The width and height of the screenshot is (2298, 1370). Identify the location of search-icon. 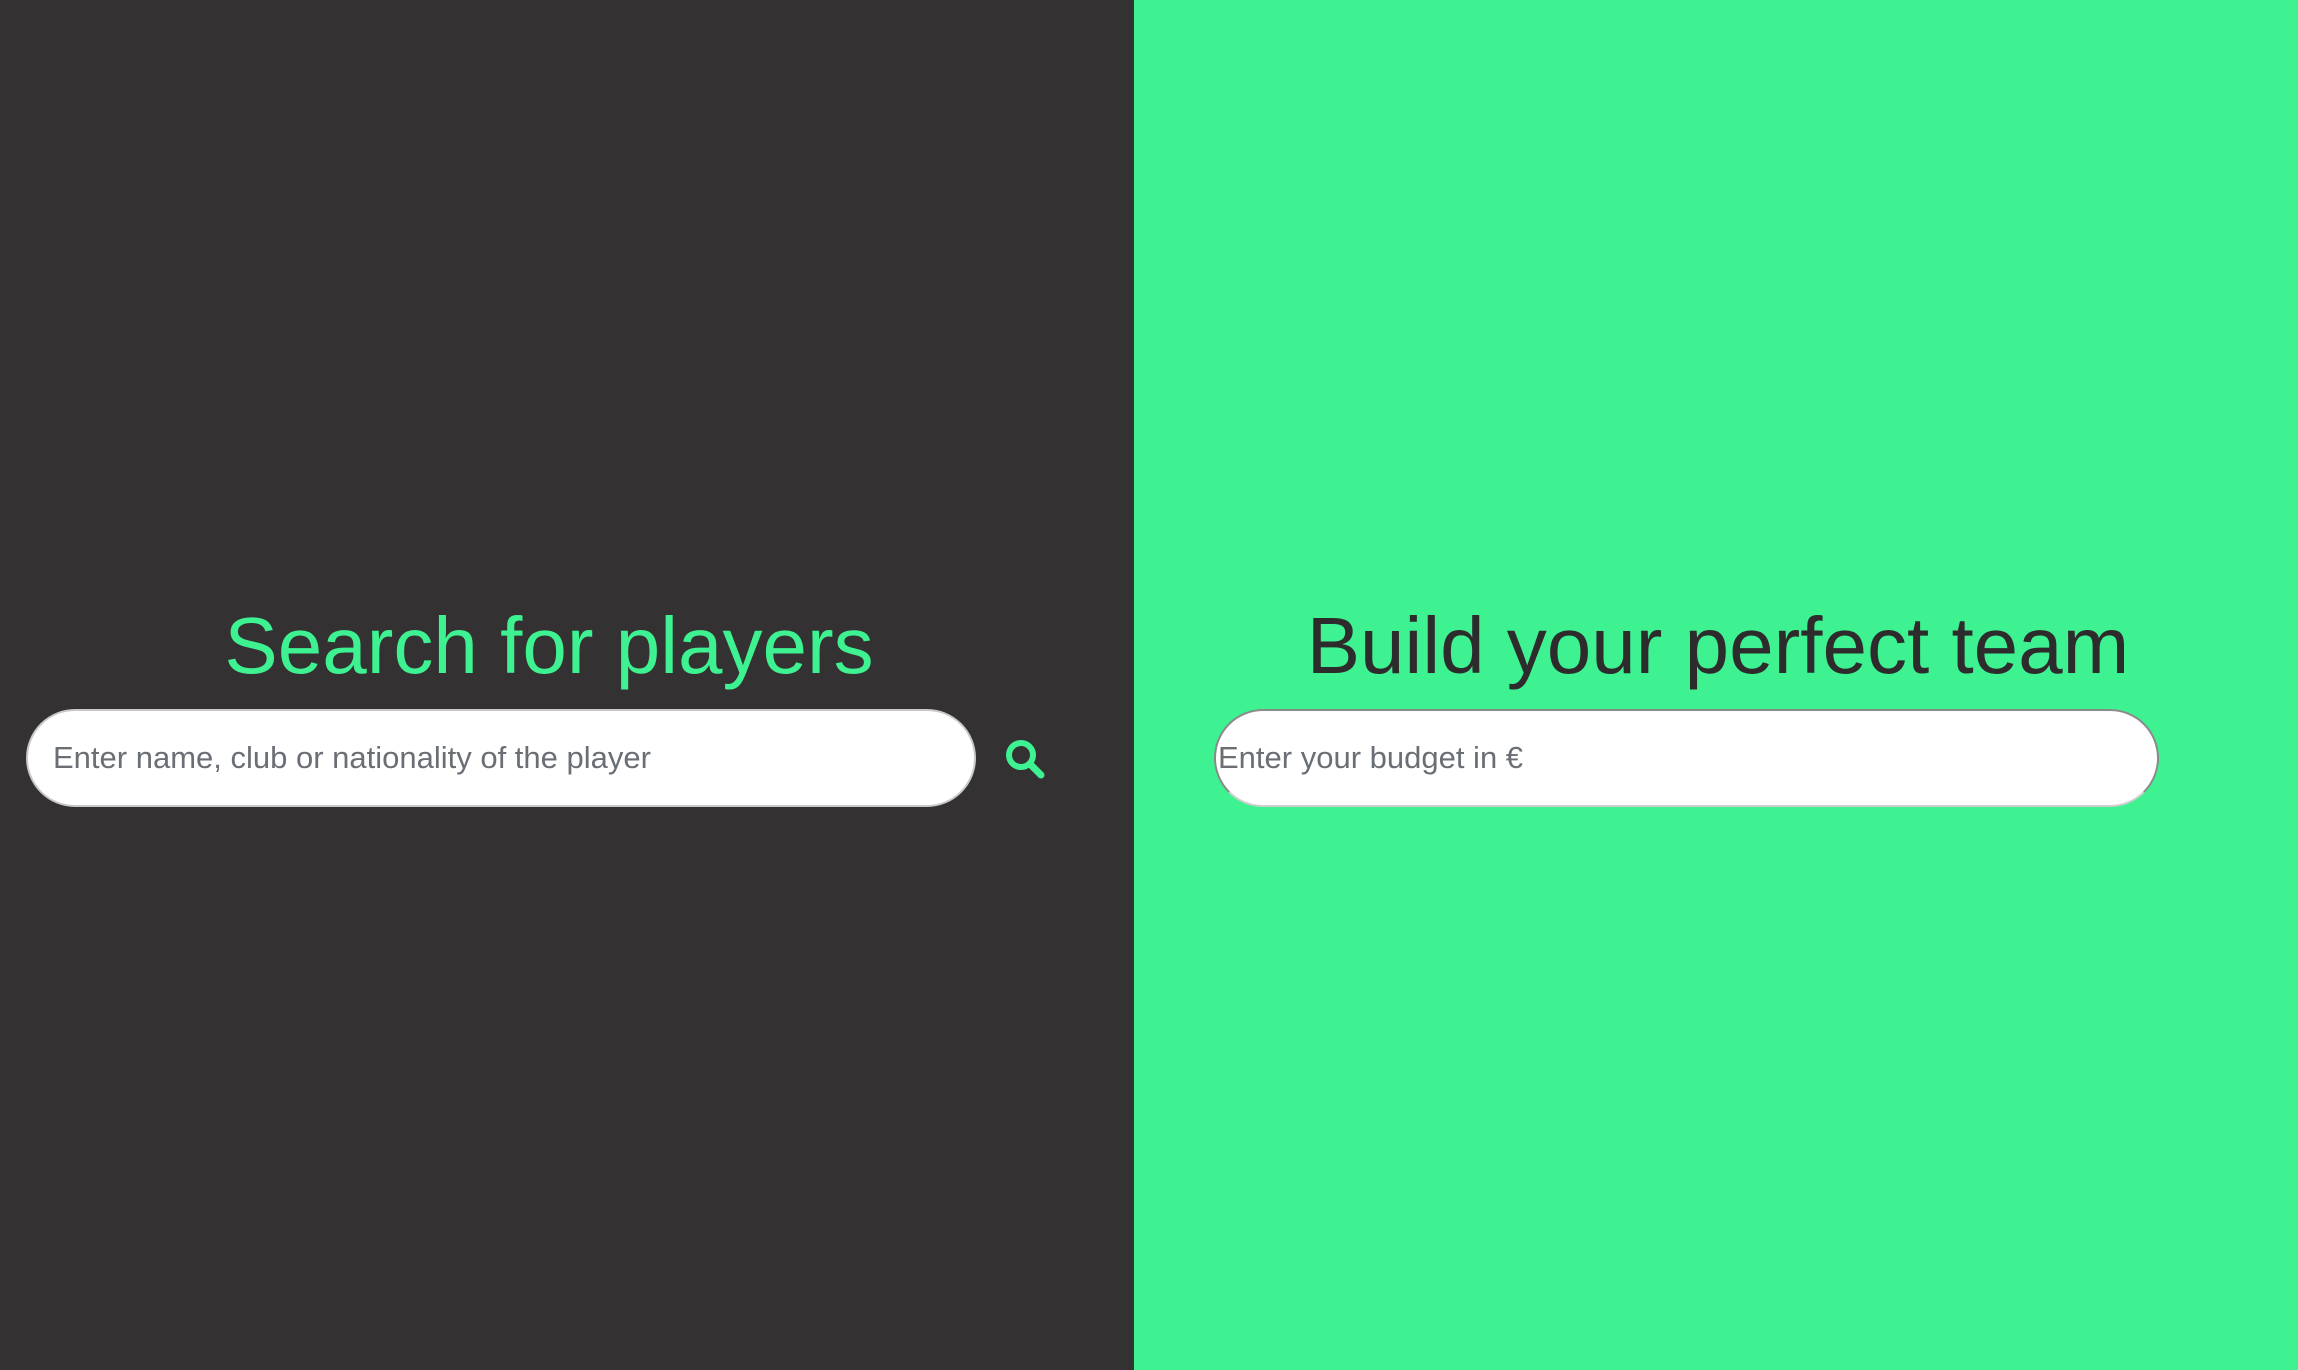
(1025, 759).